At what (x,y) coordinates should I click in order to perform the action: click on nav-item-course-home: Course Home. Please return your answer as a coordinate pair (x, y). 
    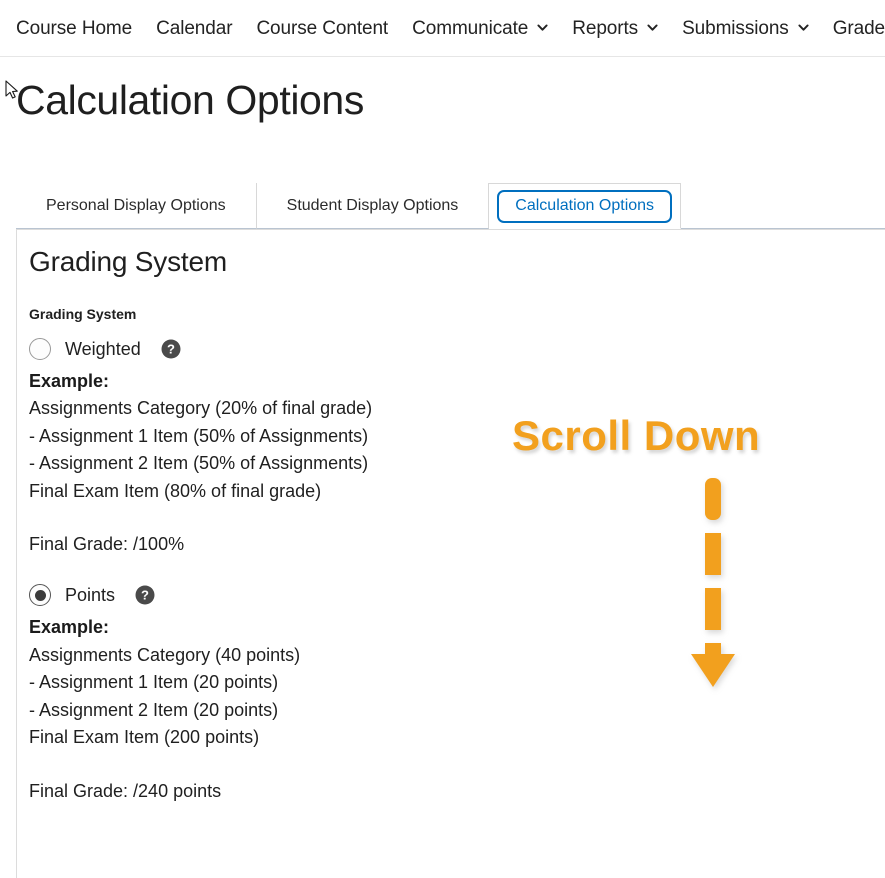
    Looking at the image, I should click on (74, 28).